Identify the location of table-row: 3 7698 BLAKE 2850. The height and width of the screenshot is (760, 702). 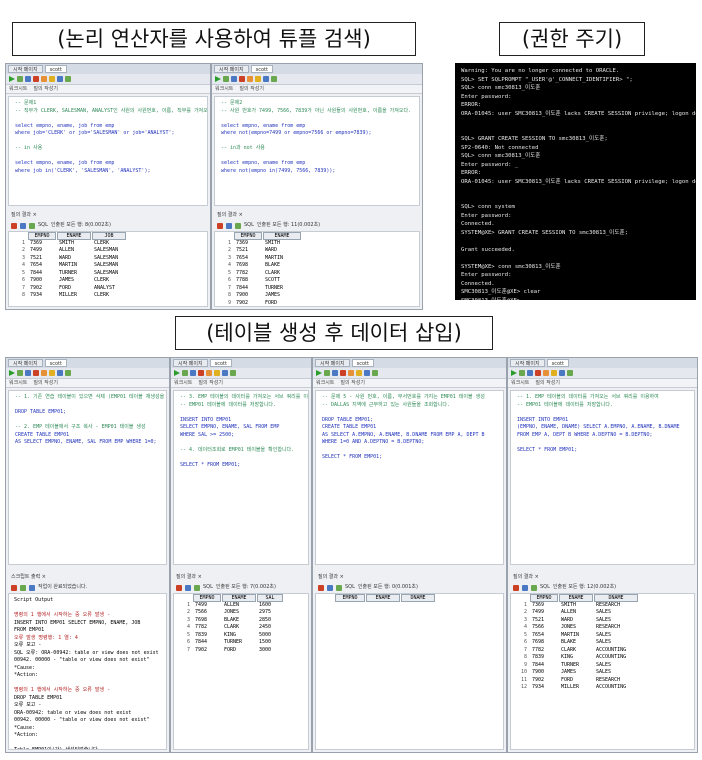
(241, 621).